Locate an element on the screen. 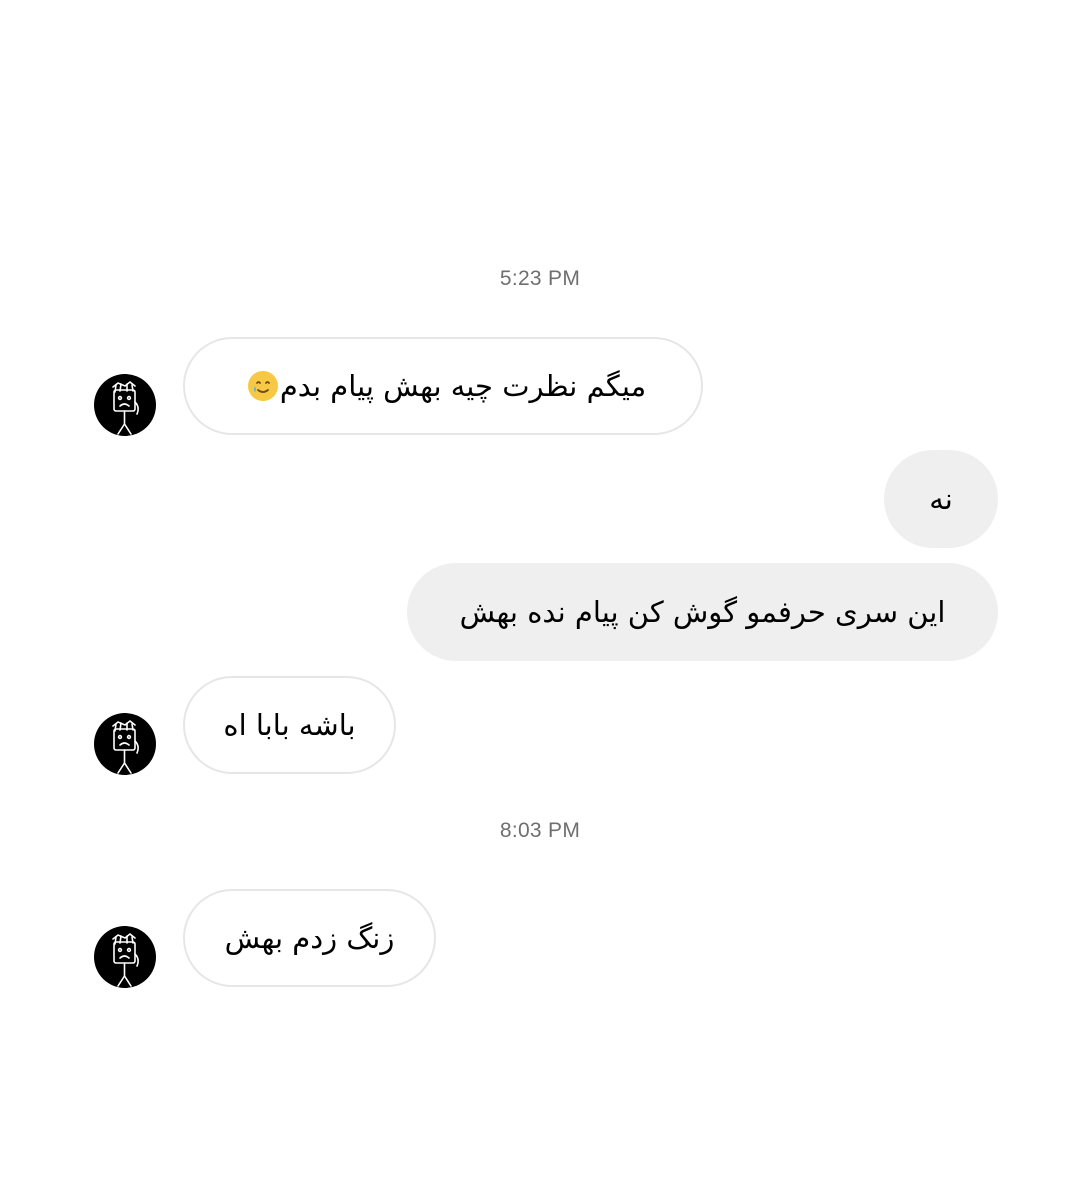 The height and width of the screenshot is (1197, 1080). message-text: میگم نظرت چیه بهش پیام بدم is located at coordinates (463, 386).